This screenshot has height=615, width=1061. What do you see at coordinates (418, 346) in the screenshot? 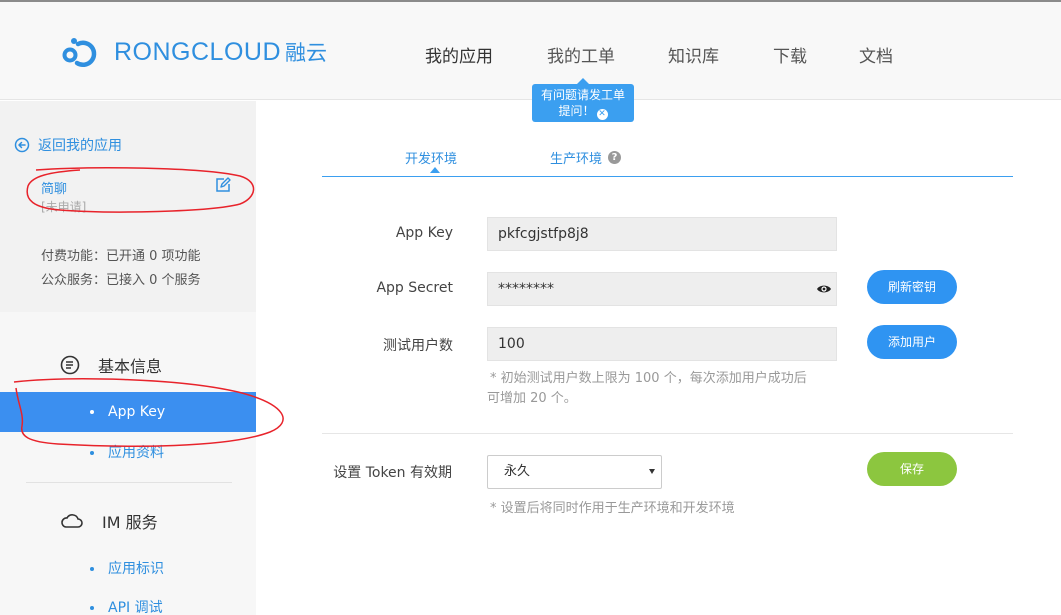
I see `test-users-label: 测试用户数` at bounding box center [418, 346].